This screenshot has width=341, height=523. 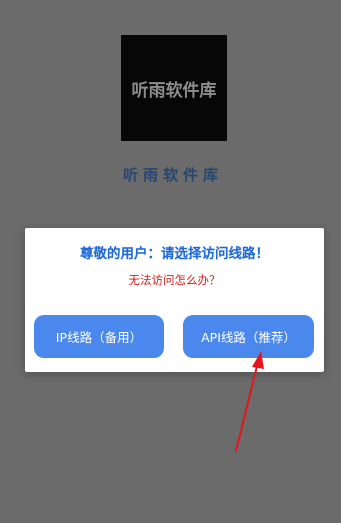 What do you see at coordinates (172, 175) in the screenshot?
I see `app-name: 听雨软件库` at bounding box center [172, 175].